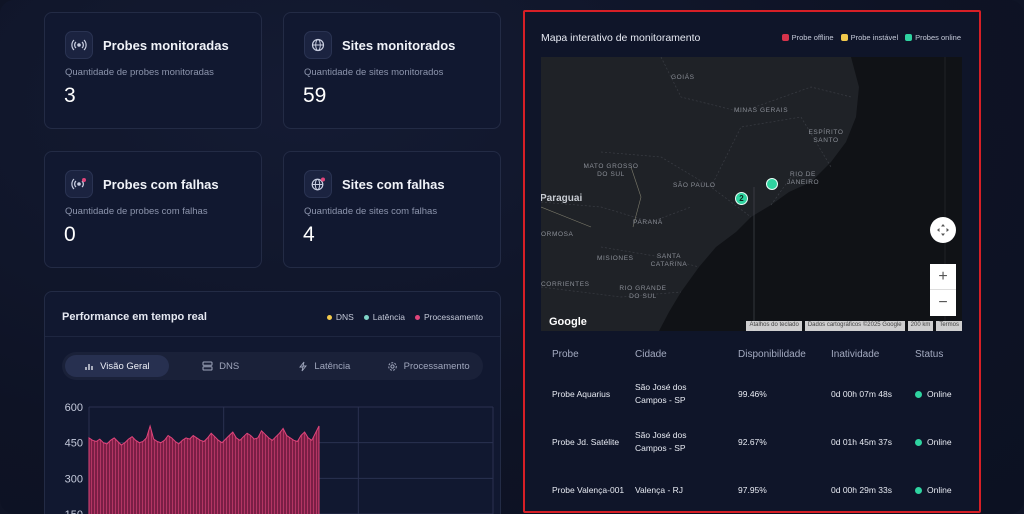 The height and width of the screenshot is (514, 1024). I want to click on area-series-processing, so click(204, 469).